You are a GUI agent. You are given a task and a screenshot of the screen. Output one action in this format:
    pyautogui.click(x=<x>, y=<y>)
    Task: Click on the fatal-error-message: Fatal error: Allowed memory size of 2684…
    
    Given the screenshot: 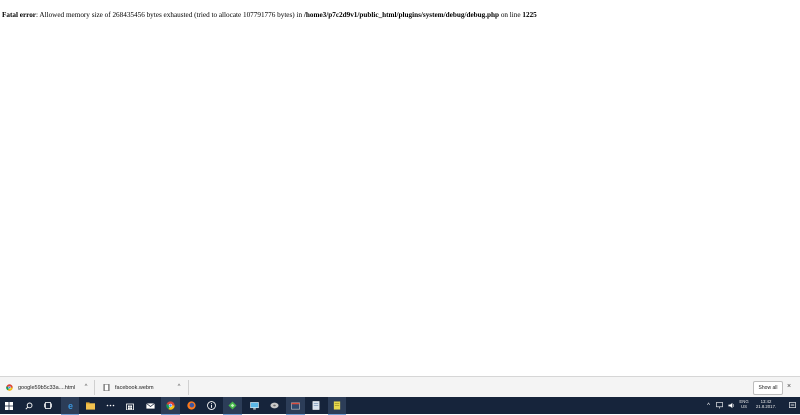 What is the action you would take?
    pyautogui.click(x=269, y=15)
    